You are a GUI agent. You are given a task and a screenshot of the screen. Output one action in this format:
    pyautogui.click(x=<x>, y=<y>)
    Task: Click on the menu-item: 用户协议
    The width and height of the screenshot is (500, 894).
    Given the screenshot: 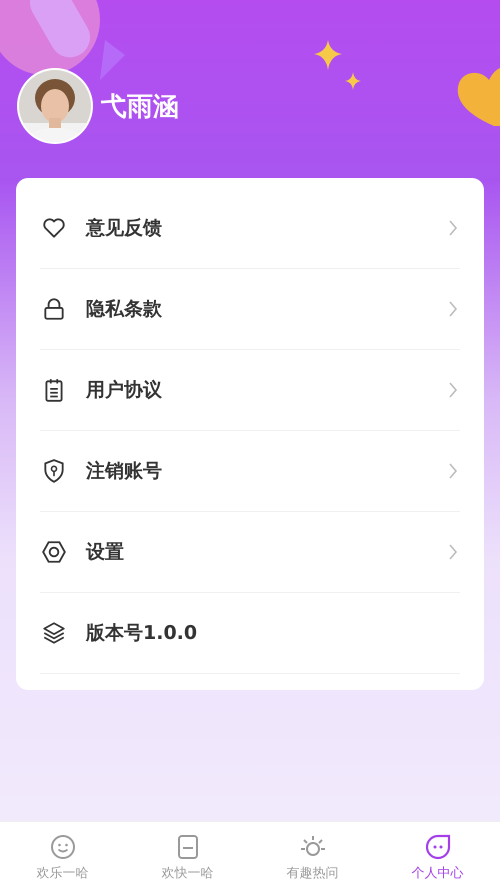 What is the action you would take?
    pyautogui.click(x=250, y=390)
    